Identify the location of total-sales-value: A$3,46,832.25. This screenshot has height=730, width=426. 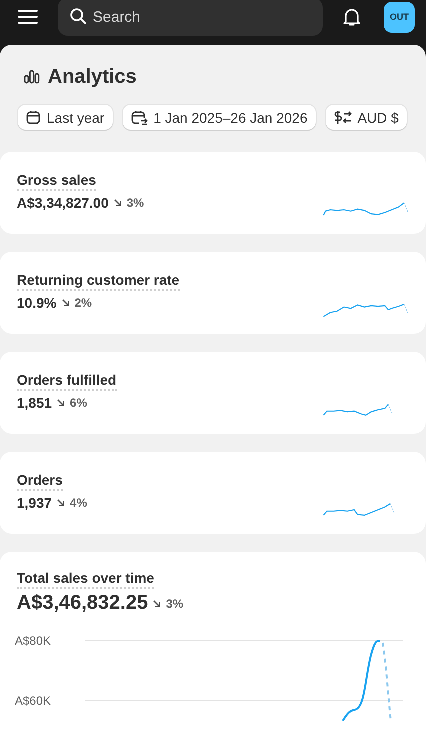
(82, 603).